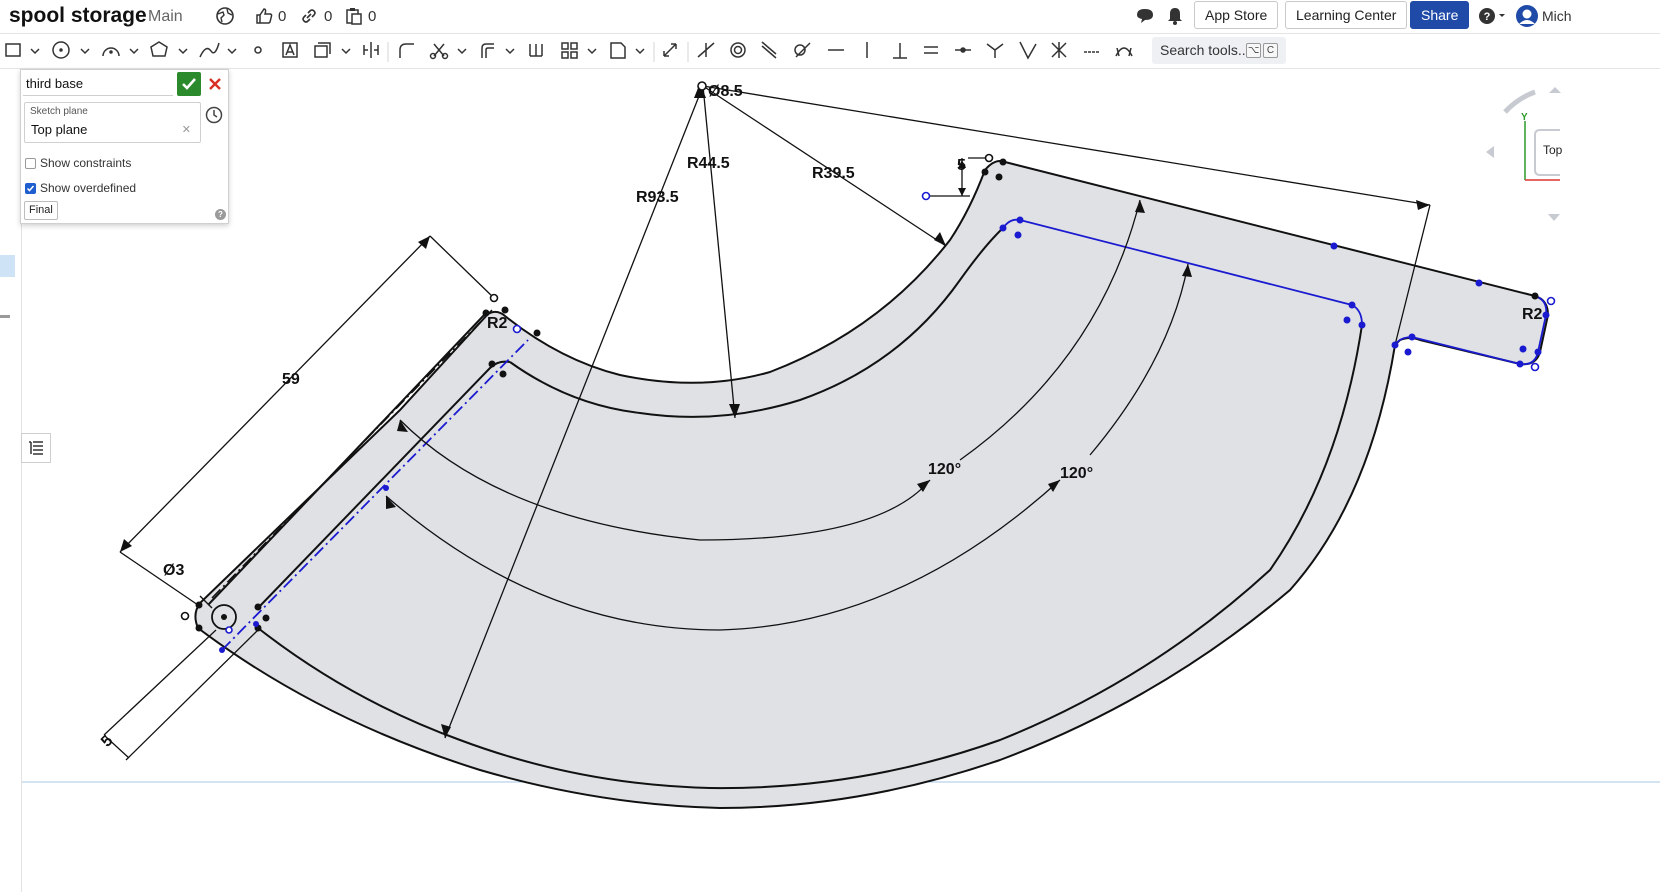  What do you see at coordinates (30, 188) in the screenshot?
I see `show-overdefined-checkbox` at bounding box center [30, 188].